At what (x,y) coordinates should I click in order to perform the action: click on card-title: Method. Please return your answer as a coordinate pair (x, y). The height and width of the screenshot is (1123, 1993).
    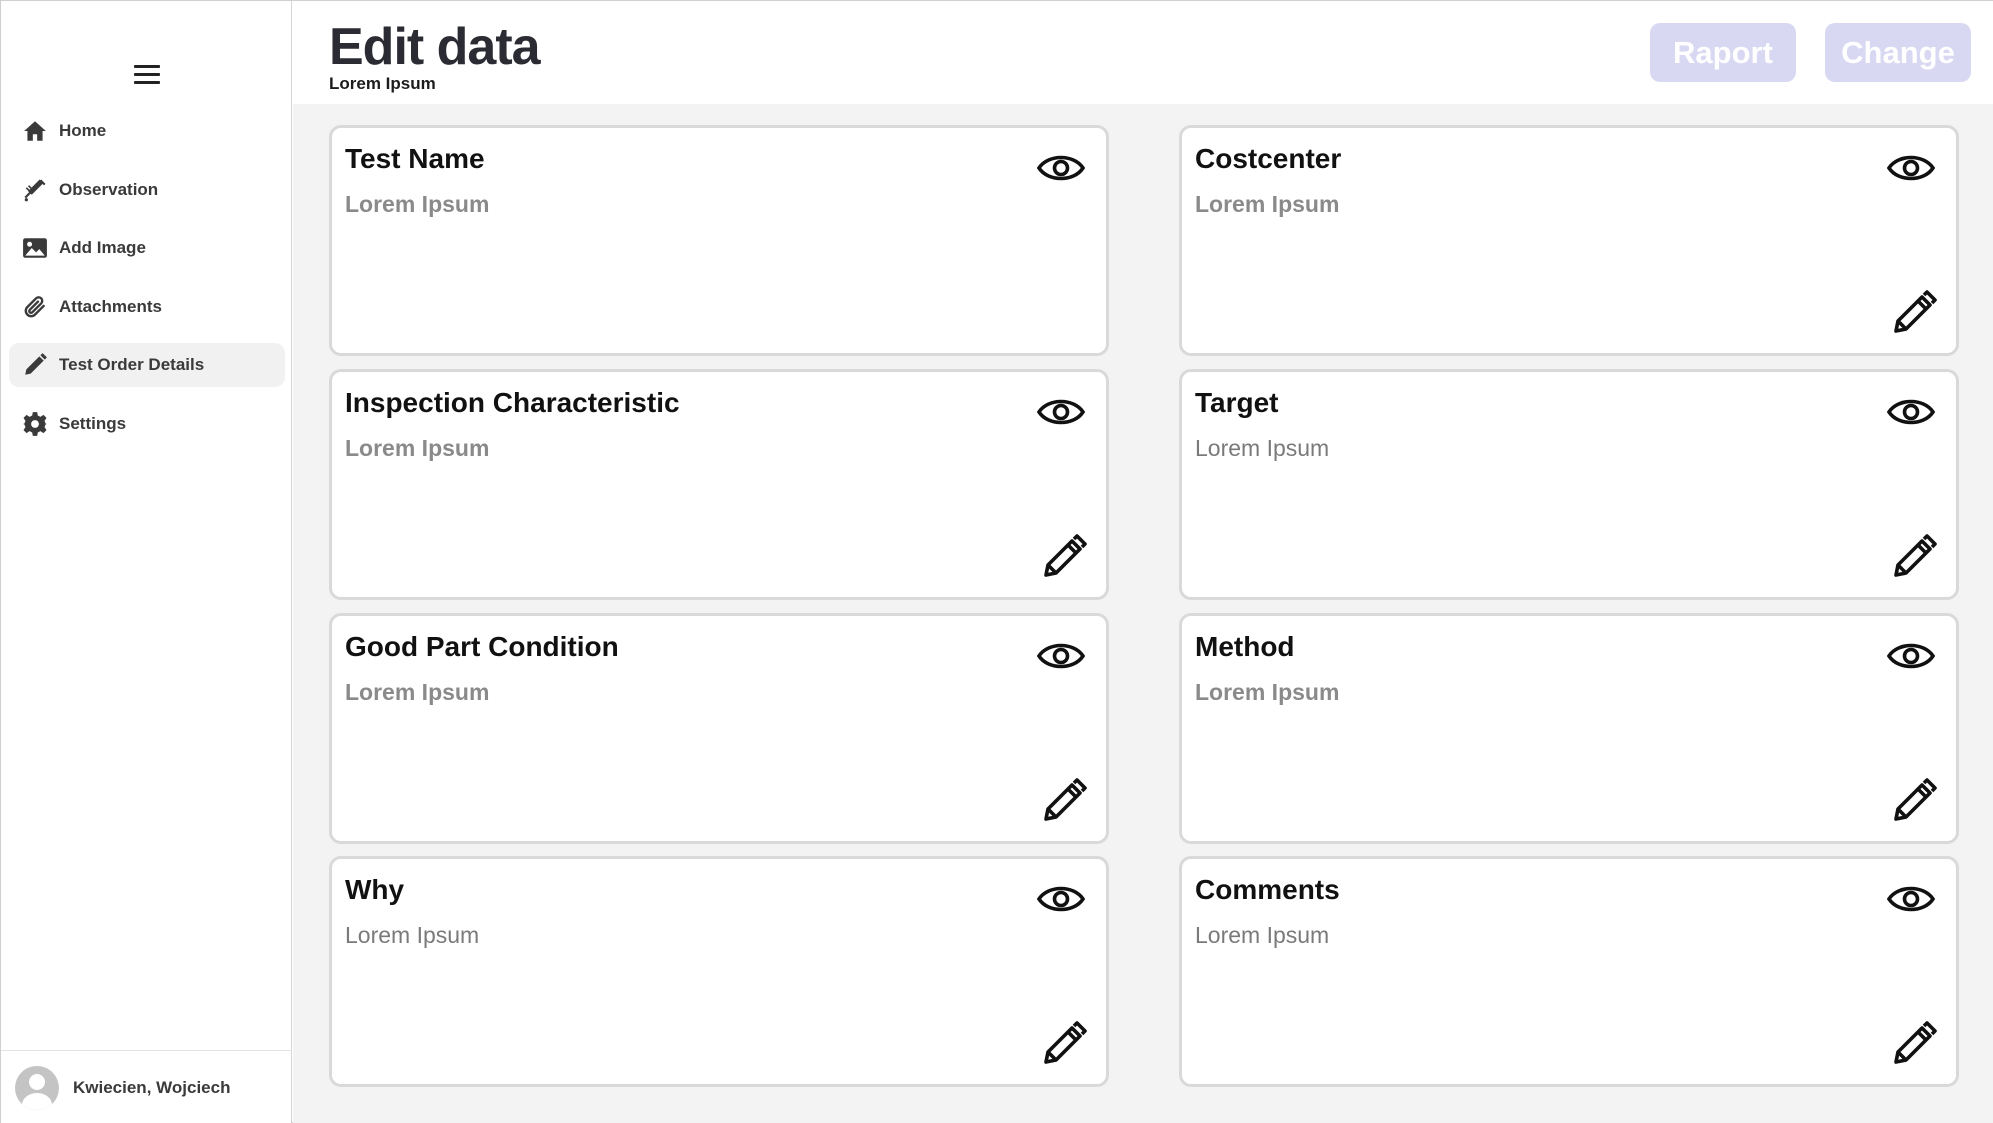
    Looking at the image, I should click on (1245, 646).